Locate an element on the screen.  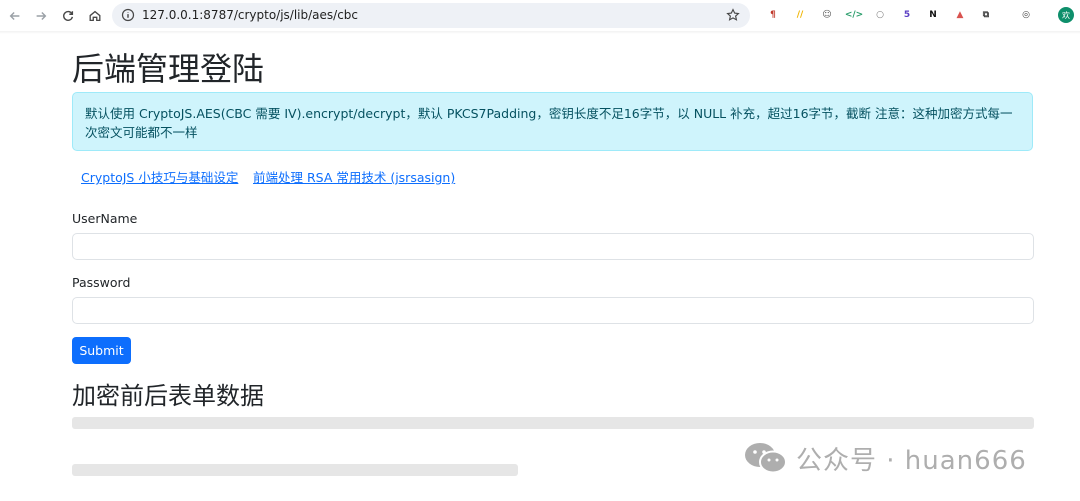
forward-button is located at coordinates (41, 16).